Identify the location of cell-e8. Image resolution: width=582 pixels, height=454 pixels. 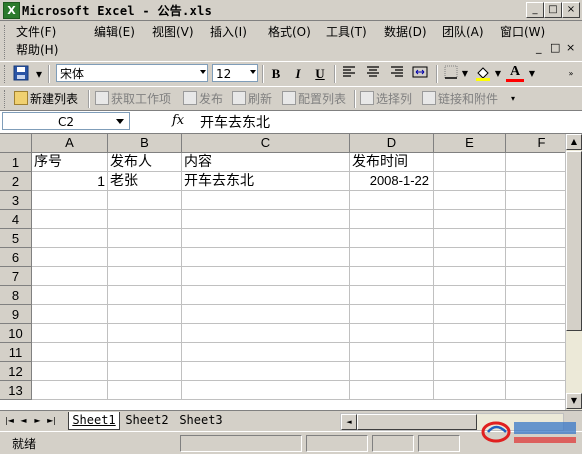
(470, 295).